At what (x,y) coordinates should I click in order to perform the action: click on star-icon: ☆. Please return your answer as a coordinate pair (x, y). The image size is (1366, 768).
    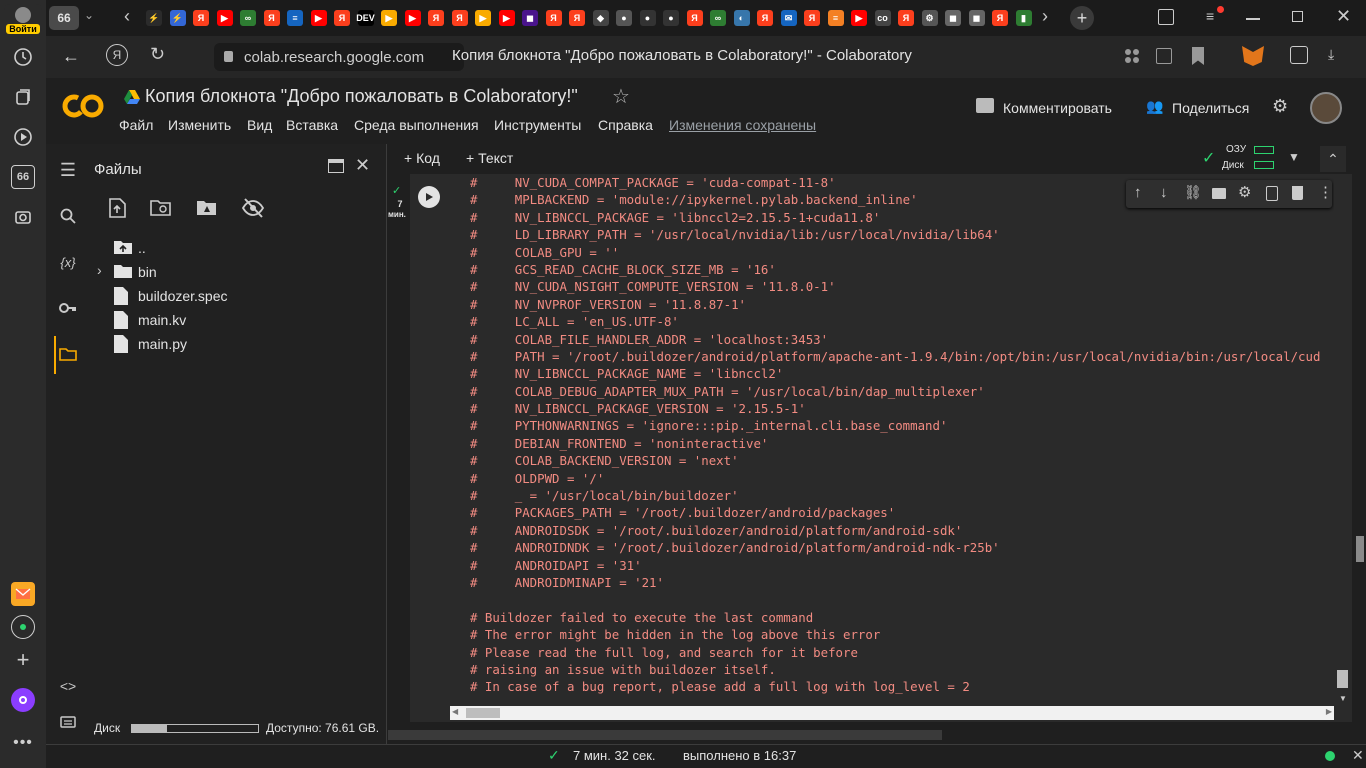
    Looking at the image, I should click on (621, 96).